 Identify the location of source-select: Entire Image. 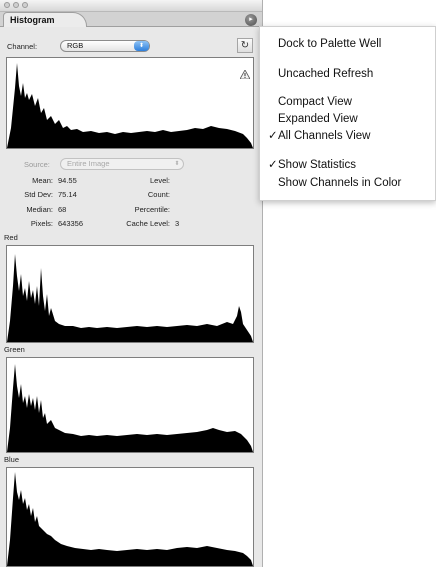
(122, 164).